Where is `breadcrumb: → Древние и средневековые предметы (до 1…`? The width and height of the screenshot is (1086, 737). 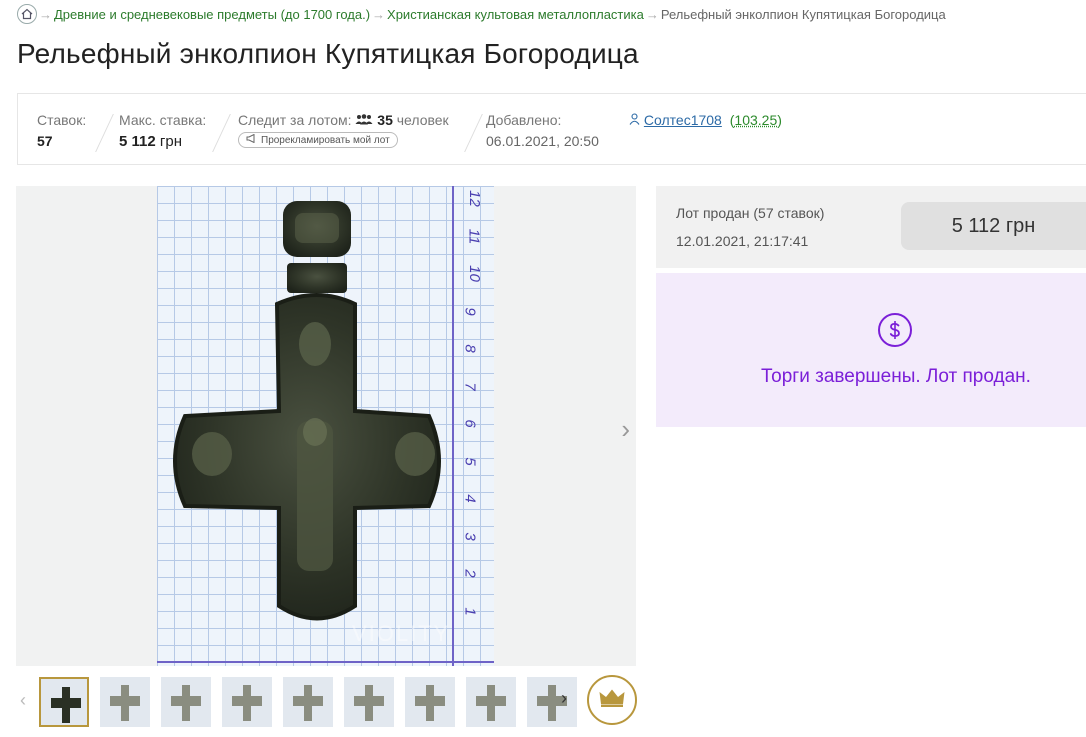
breadcrumb: → Древние и средневековые предметы (до 1… is located at coordinates (481, 14).